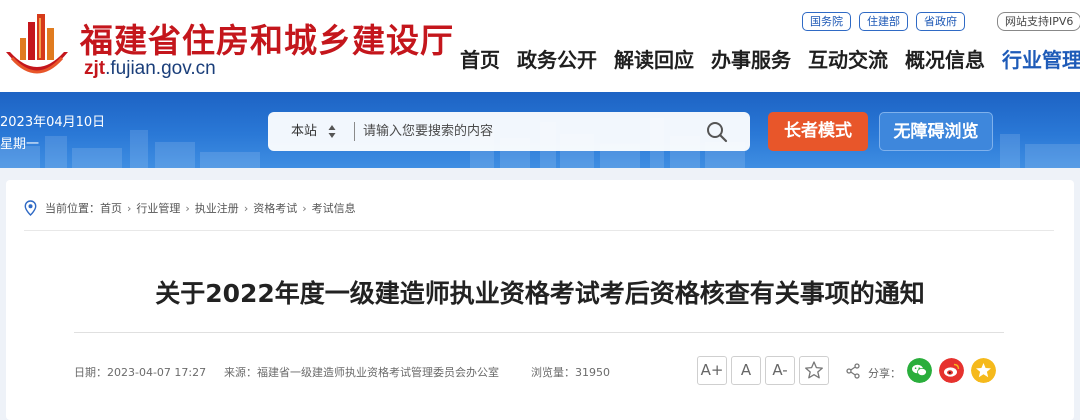  What do you see at coordinates (332, 131) in the screenshot?
I see `sort-arrows-icon` at bounding box center [332, 131].